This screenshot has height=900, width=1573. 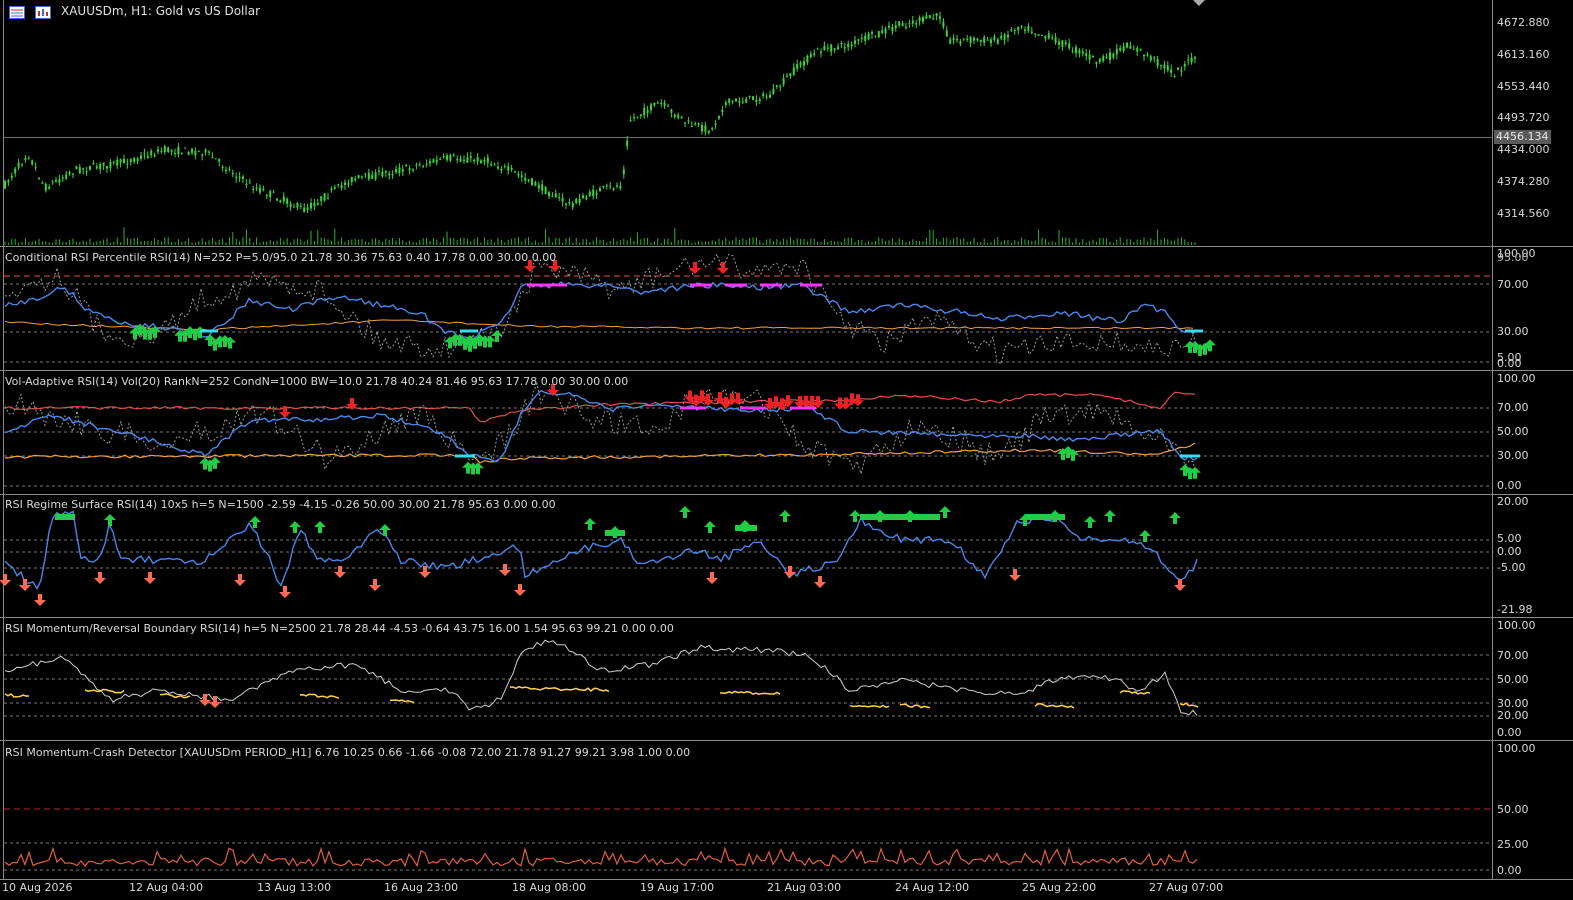 What do you see at coordinates (1523, 117) in the screenshot?
I see `price-axis-label: 4493.720` at bounding box center [1523, 117].